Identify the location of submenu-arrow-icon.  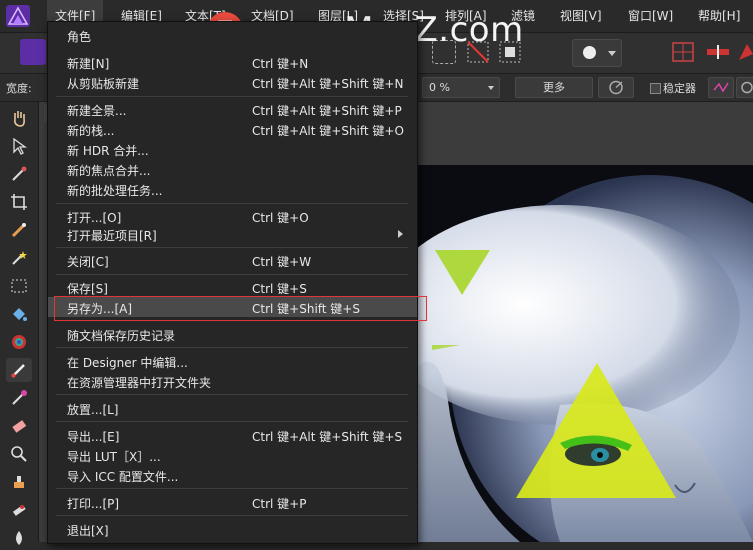
(400, 234).